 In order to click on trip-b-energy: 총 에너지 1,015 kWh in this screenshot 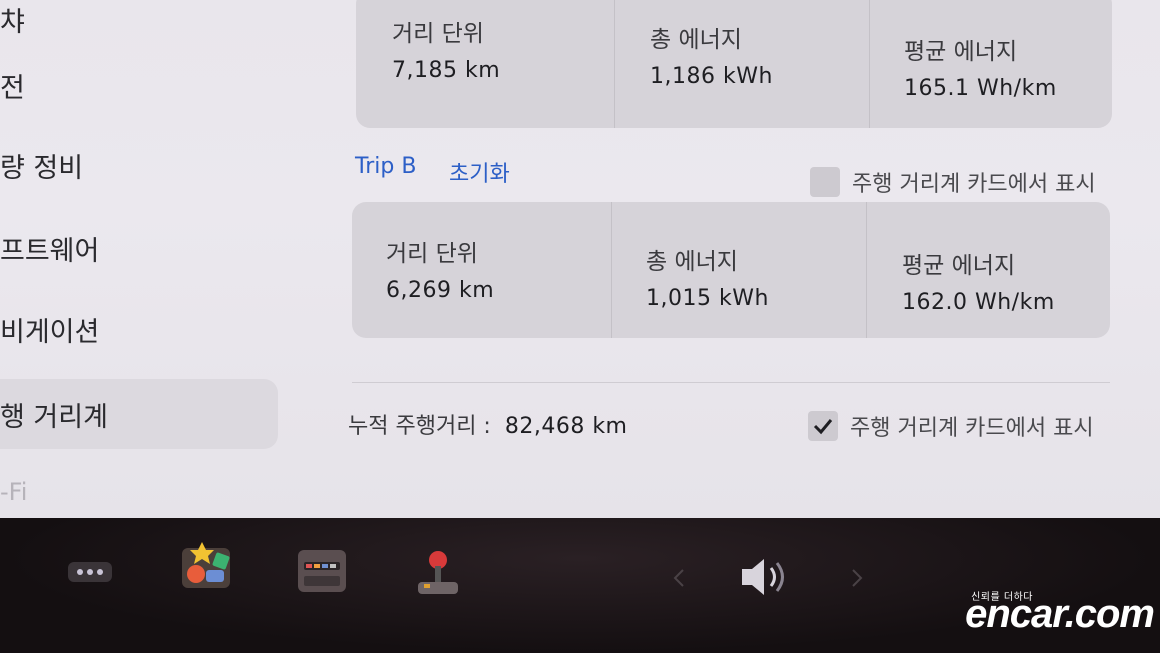, I will do `click(707, 276)`.